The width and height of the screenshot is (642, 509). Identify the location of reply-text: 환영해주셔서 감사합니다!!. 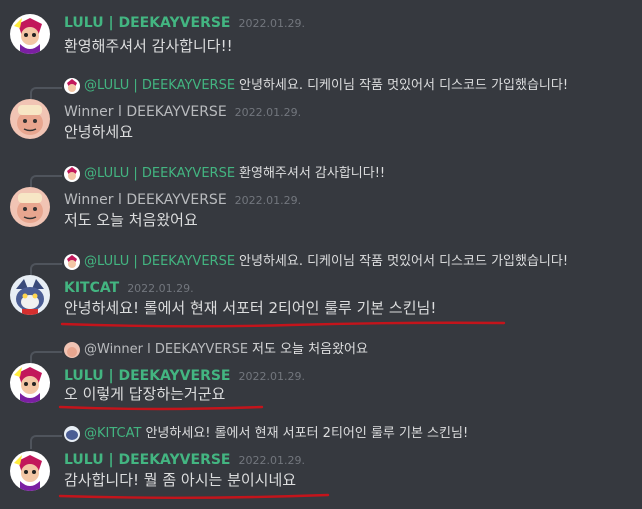
(312, 173).